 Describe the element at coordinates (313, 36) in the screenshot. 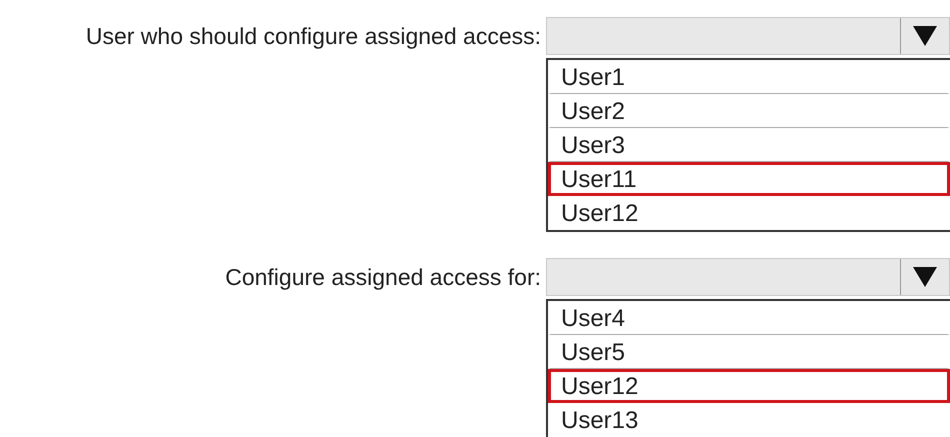

I see `question-label: User who should configure assigned access:` at that location.